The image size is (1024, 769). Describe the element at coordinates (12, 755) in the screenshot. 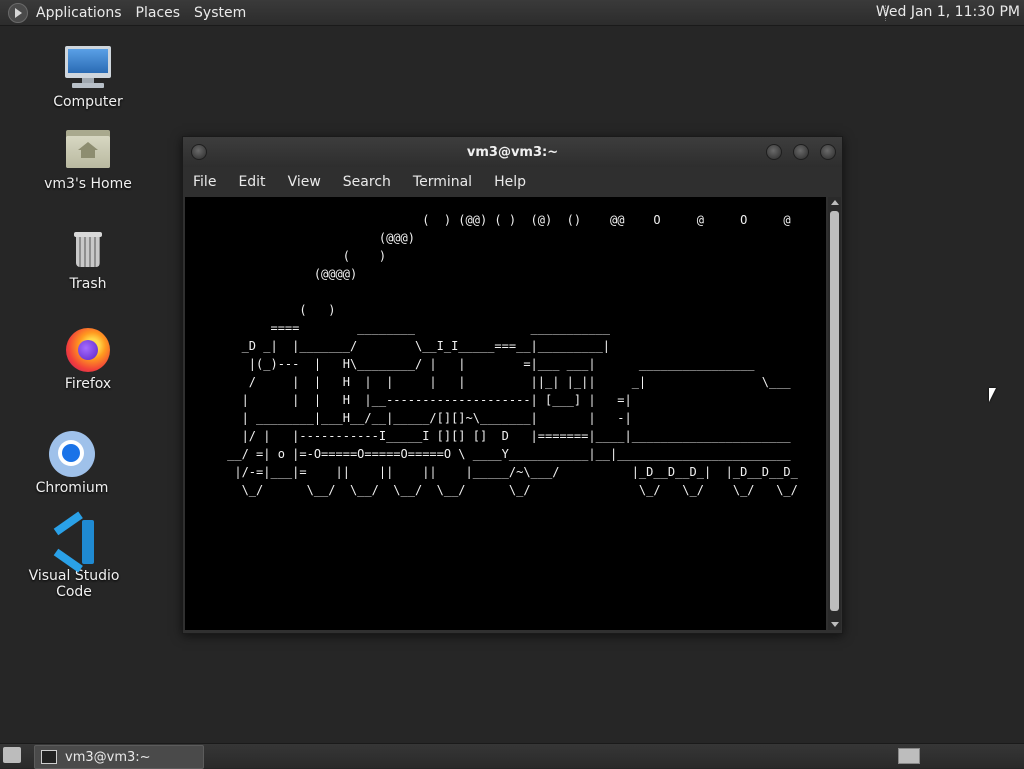

I see `show-desktop-icon` at that location.